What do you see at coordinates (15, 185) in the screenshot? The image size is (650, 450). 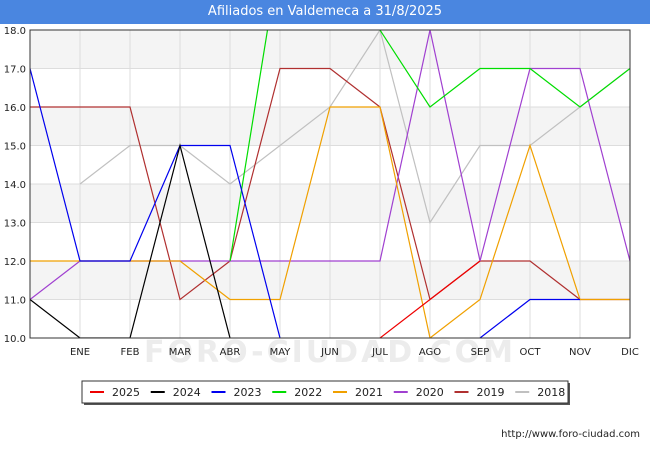 I see `y-tick-label: 14.0` at bounding box center [15, 185].